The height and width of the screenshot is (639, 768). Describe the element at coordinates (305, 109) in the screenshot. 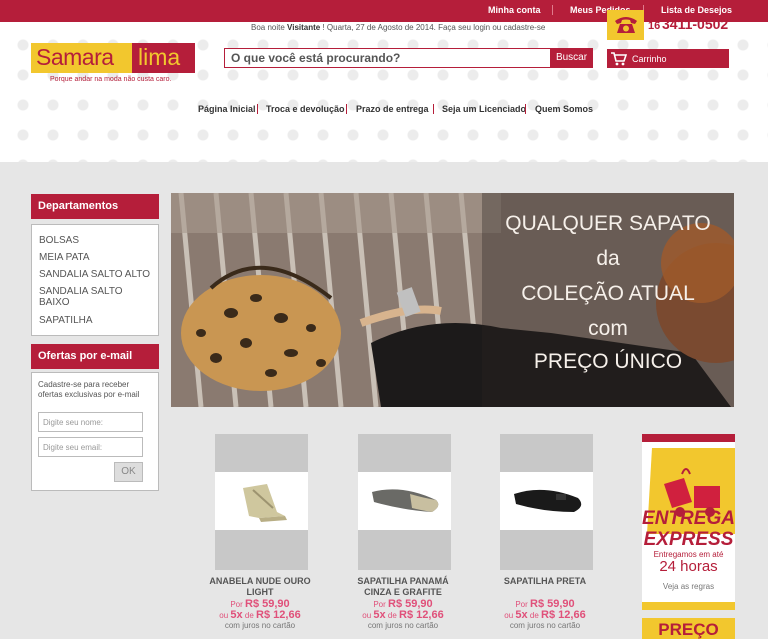

I see `nav-exchange: Troca e devolução` at that location.